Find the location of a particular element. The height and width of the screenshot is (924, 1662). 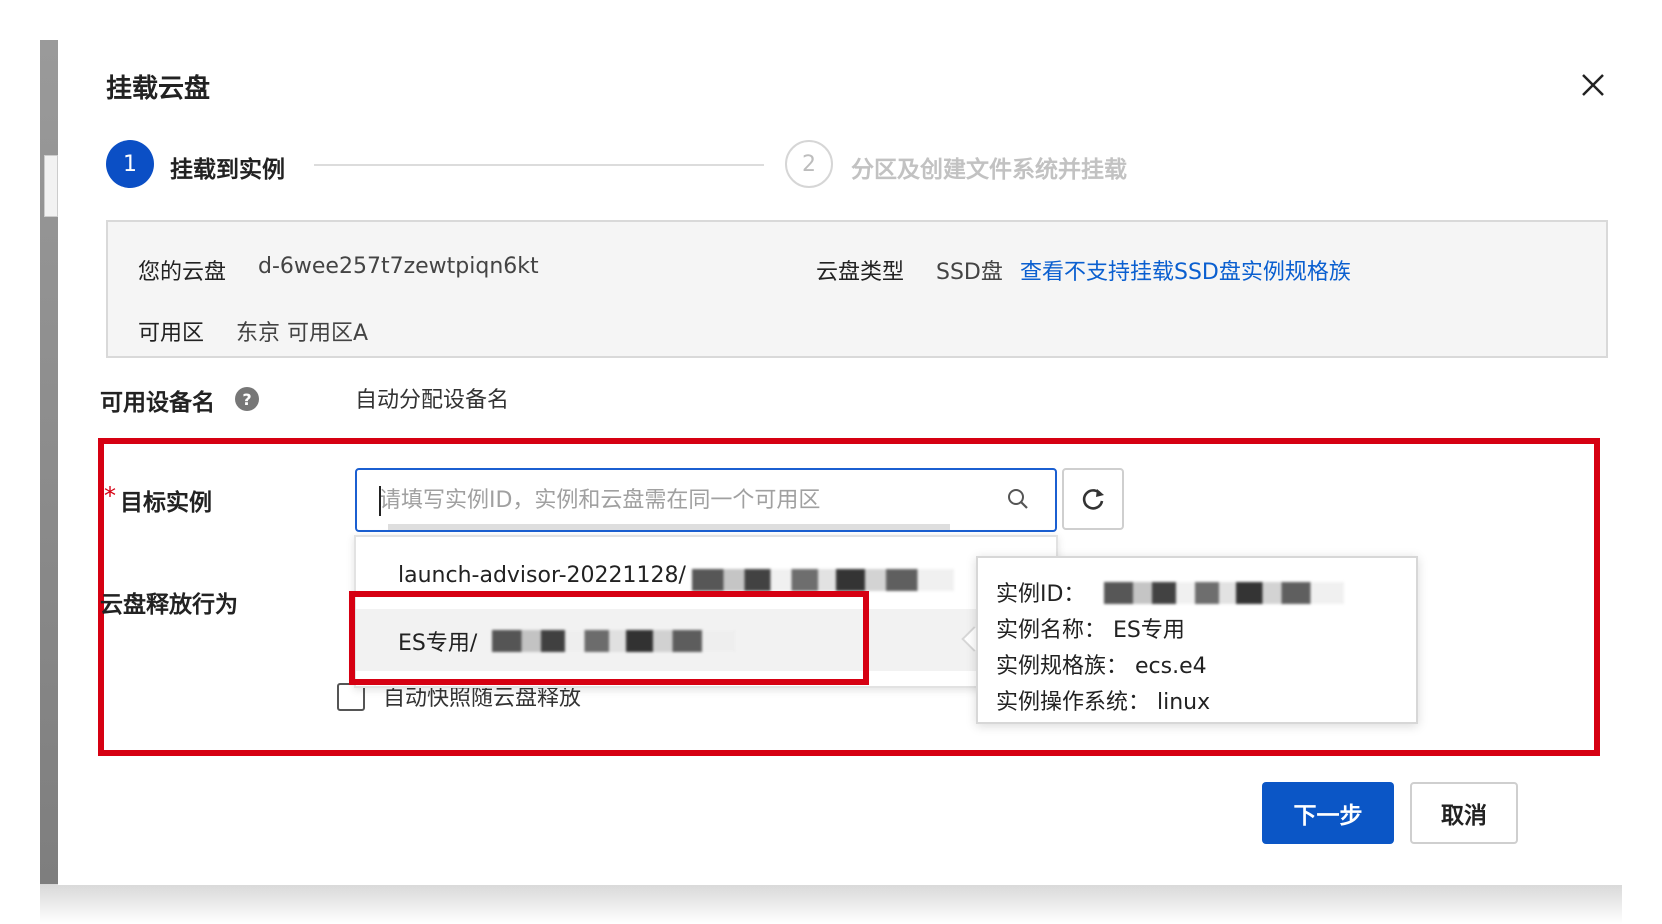

popover-instance-os: 实例操作系统： linux is located at coordinates (1103, 702).